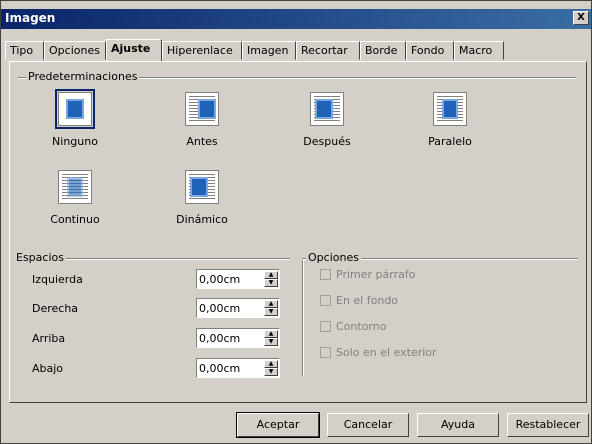 The width and height of the screenshot is (592, 444). I want to click on close-button: X, so click(581, 18).